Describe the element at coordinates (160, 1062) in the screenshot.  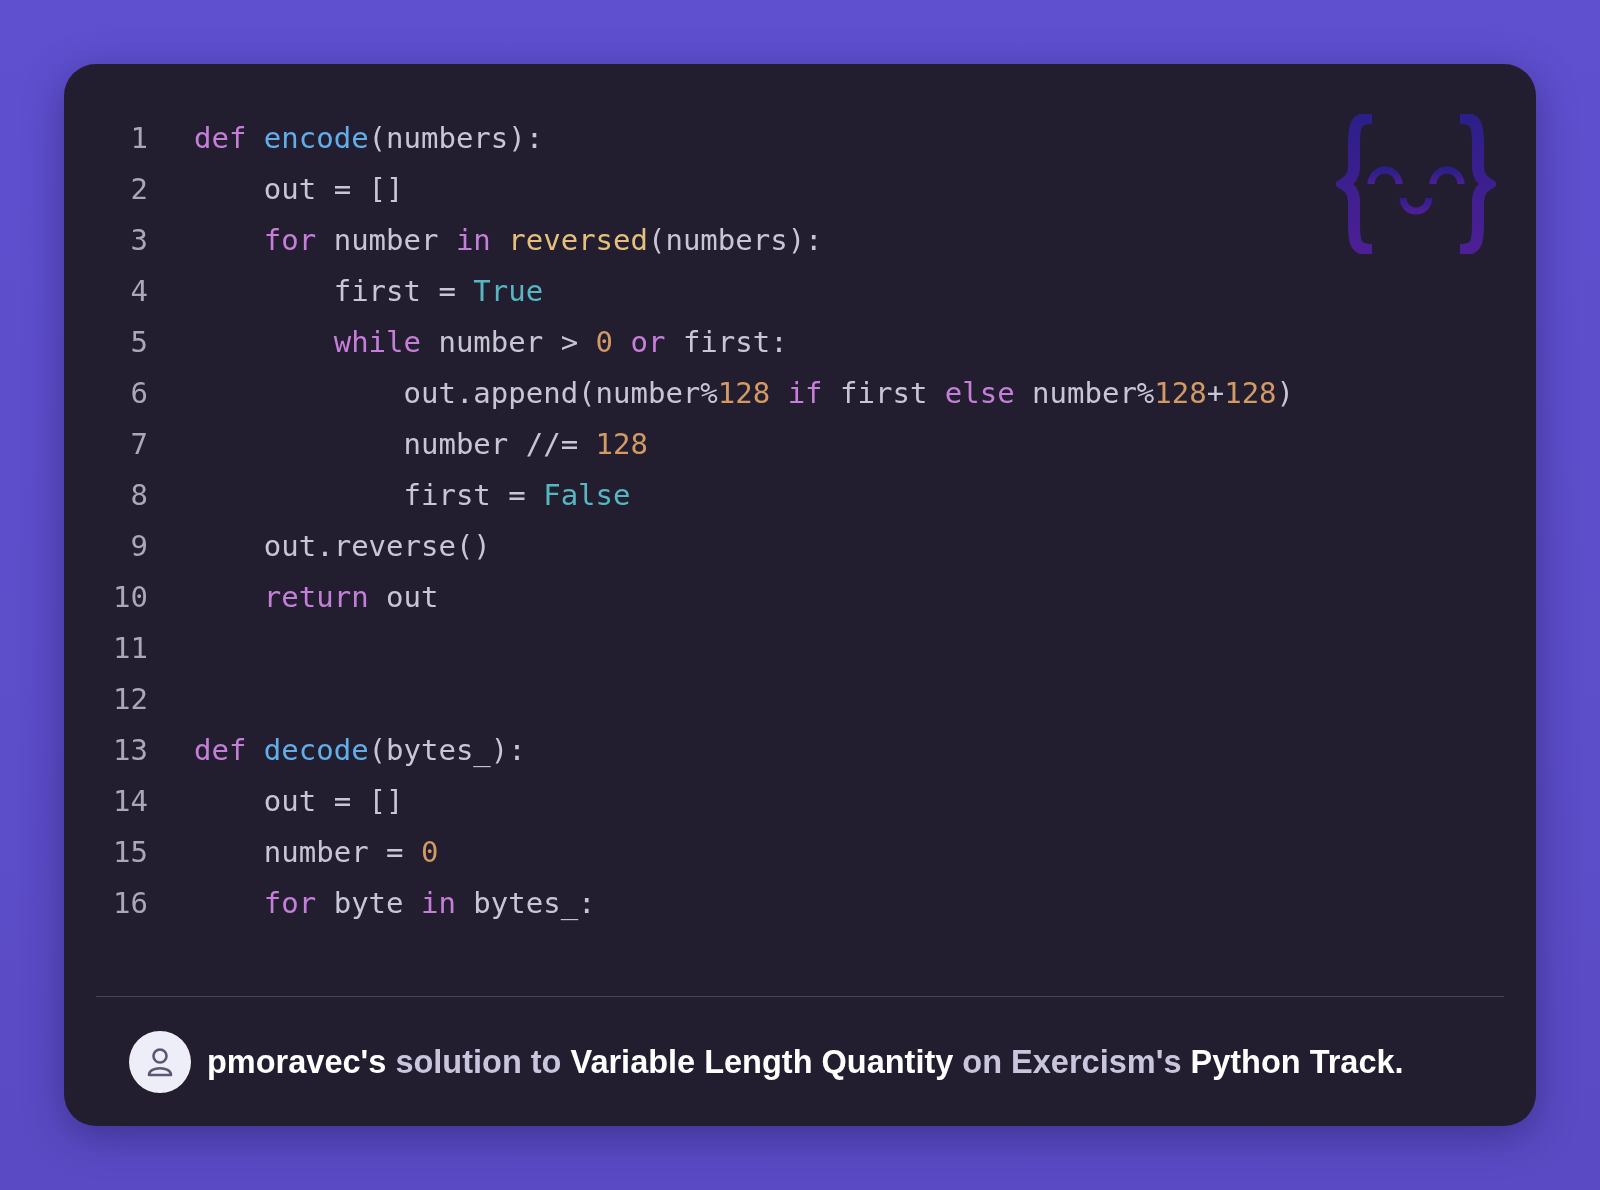
I see `person-icon` at that location.